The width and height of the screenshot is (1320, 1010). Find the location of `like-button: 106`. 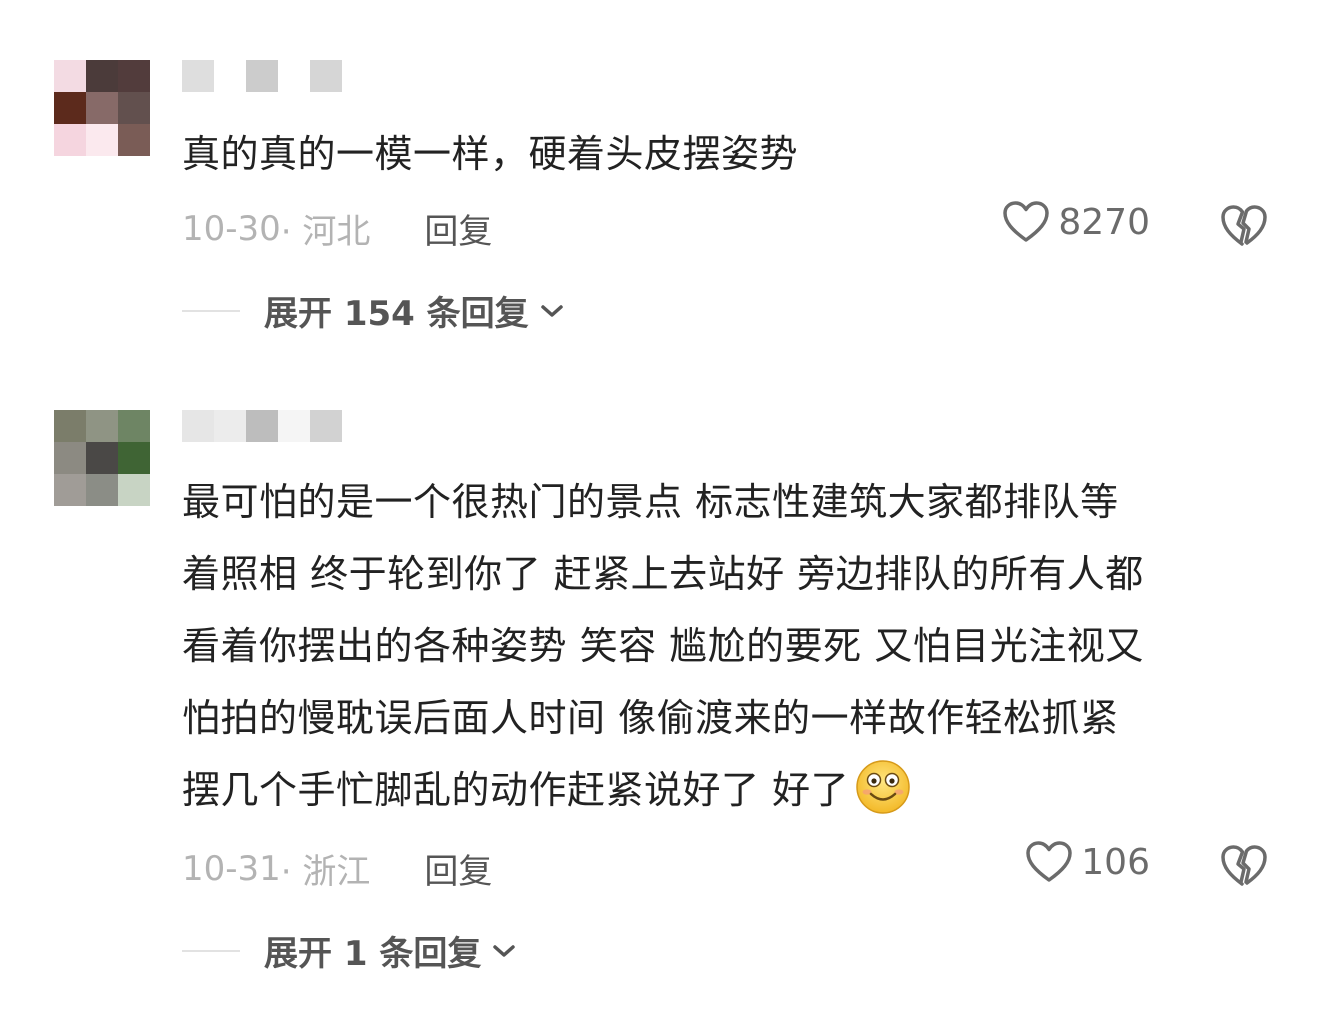

like-button: 106 is located at coordinates (1087, 862).